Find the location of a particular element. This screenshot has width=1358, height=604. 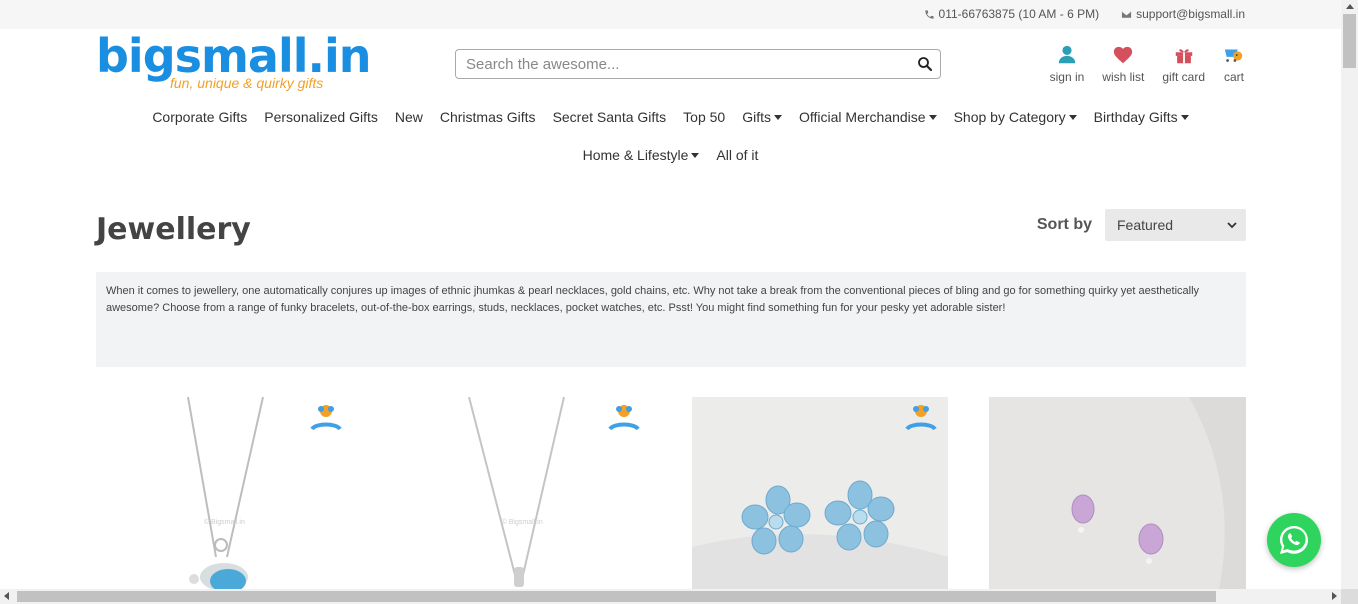

sign-in-label: sign in is located at coordinates (1067, 77).